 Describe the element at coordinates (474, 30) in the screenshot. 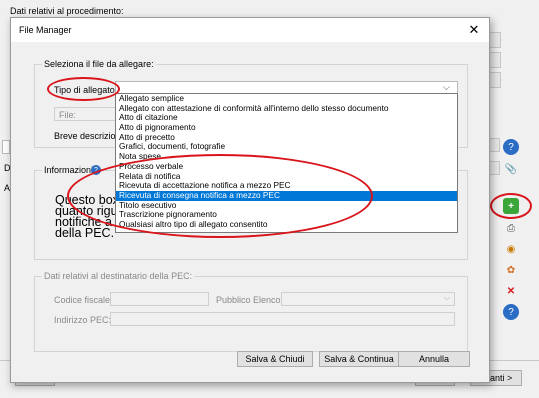

I see `close-icon: ✕` at that location.